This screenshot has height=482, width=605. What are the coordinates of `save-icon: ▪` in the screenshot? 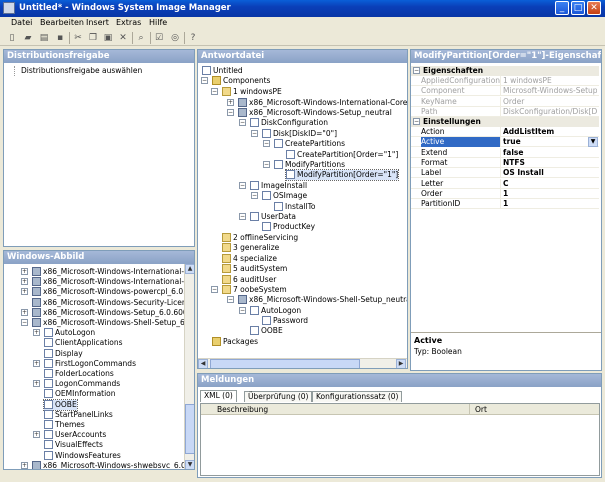 It's located at (60, 38).